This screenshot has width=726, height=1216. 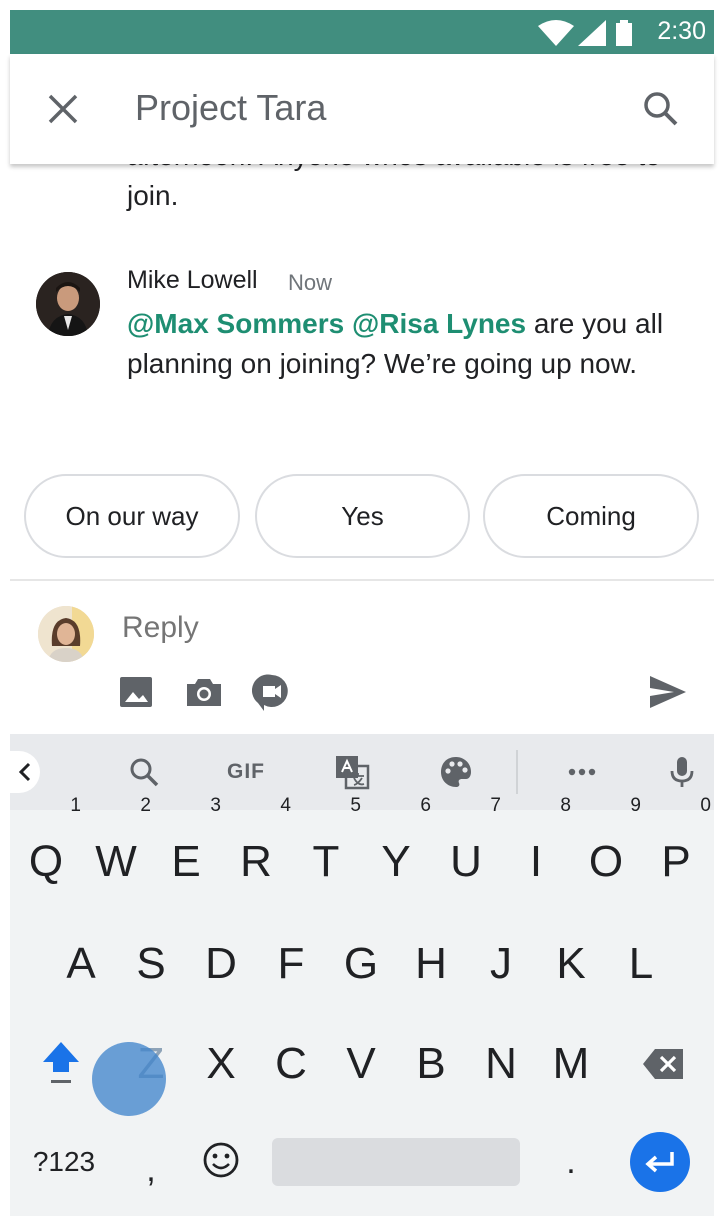 I want to click on comma-key: ,, so click(x=151, y=1170).